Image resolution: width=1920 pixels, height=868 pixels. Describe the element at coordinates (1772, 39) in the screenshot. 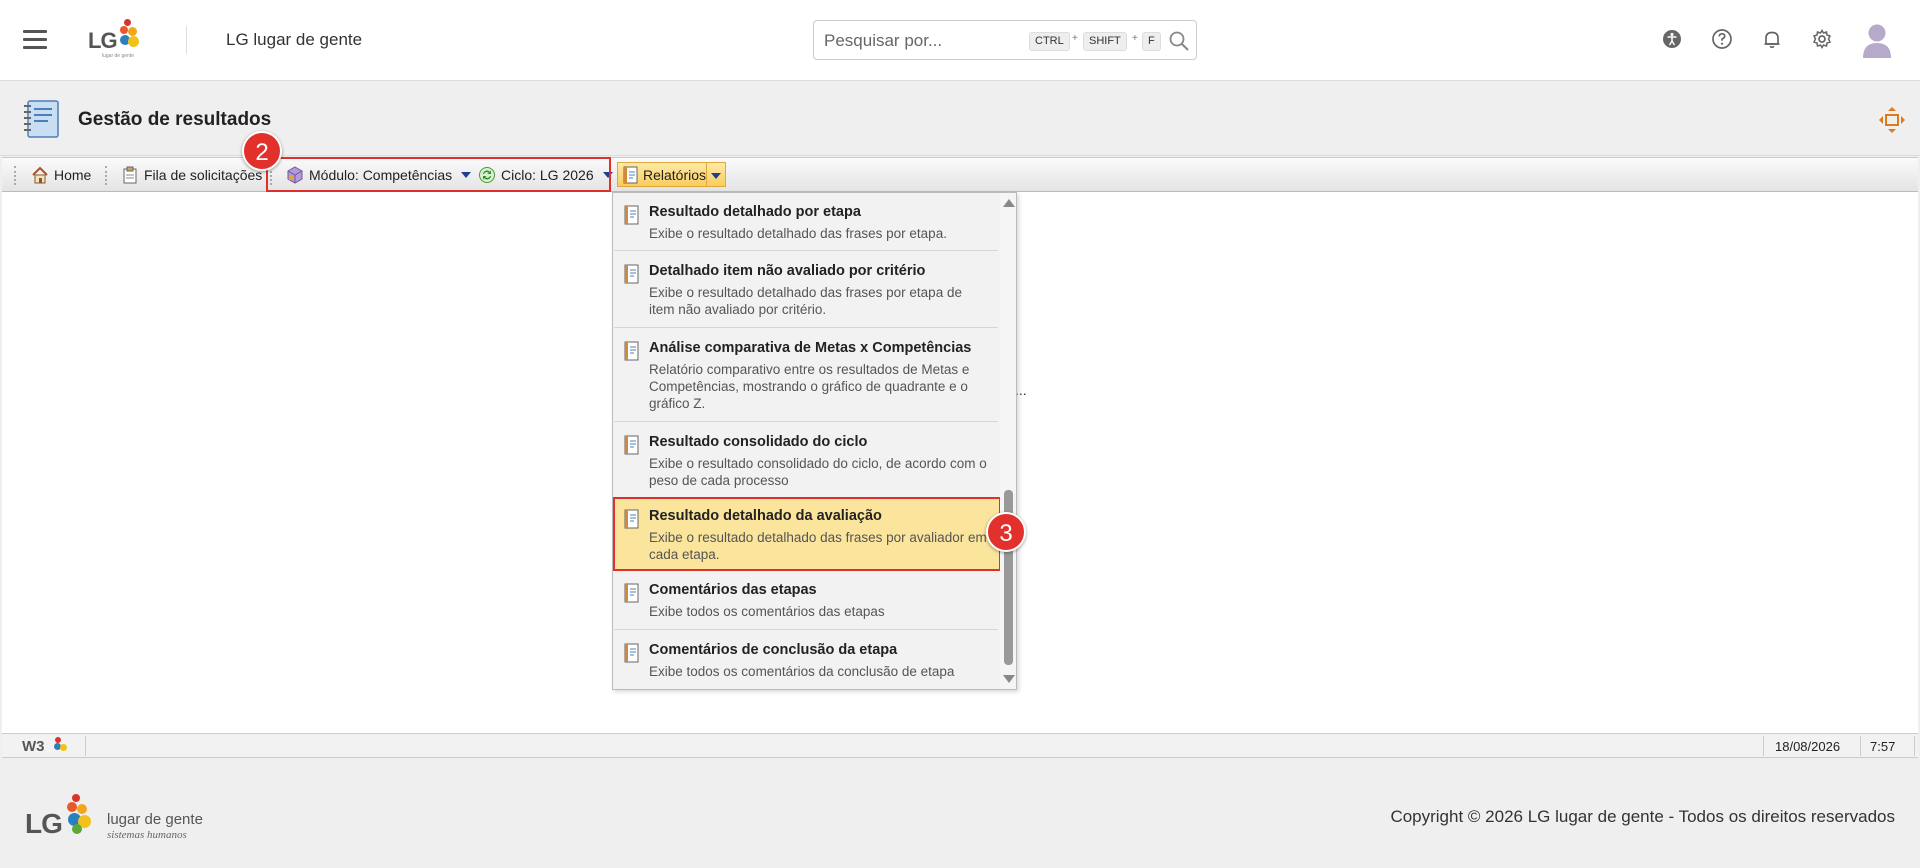

I see `notification-bell-icon` at that location.